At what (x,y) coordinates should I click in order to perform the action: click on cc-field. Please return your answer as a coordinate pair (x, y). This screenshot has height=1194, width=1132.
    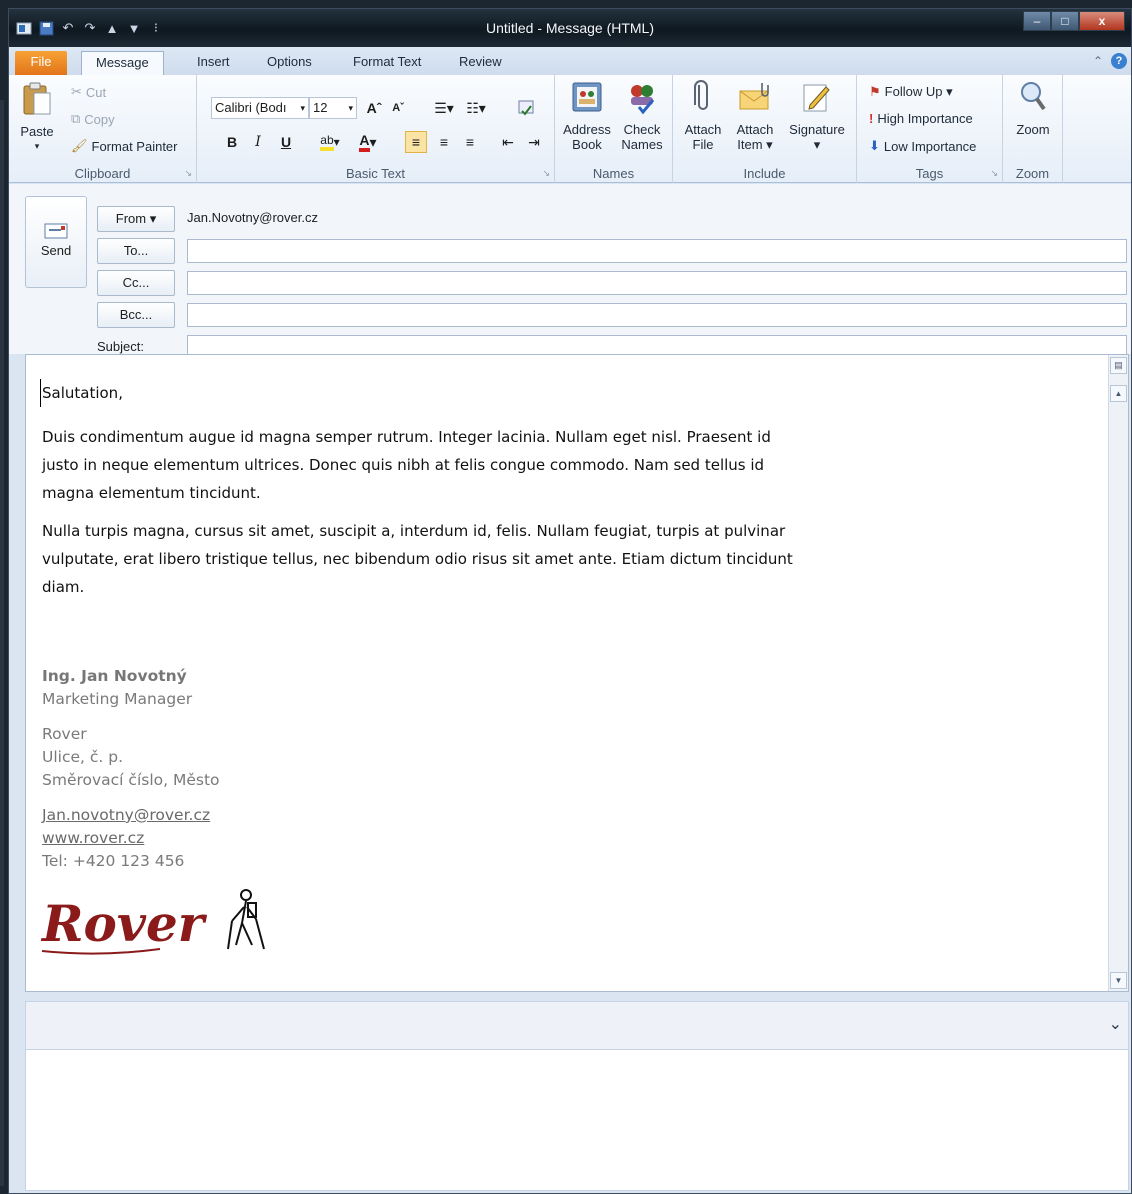
    Looking at the image, I should click on (657, 283).